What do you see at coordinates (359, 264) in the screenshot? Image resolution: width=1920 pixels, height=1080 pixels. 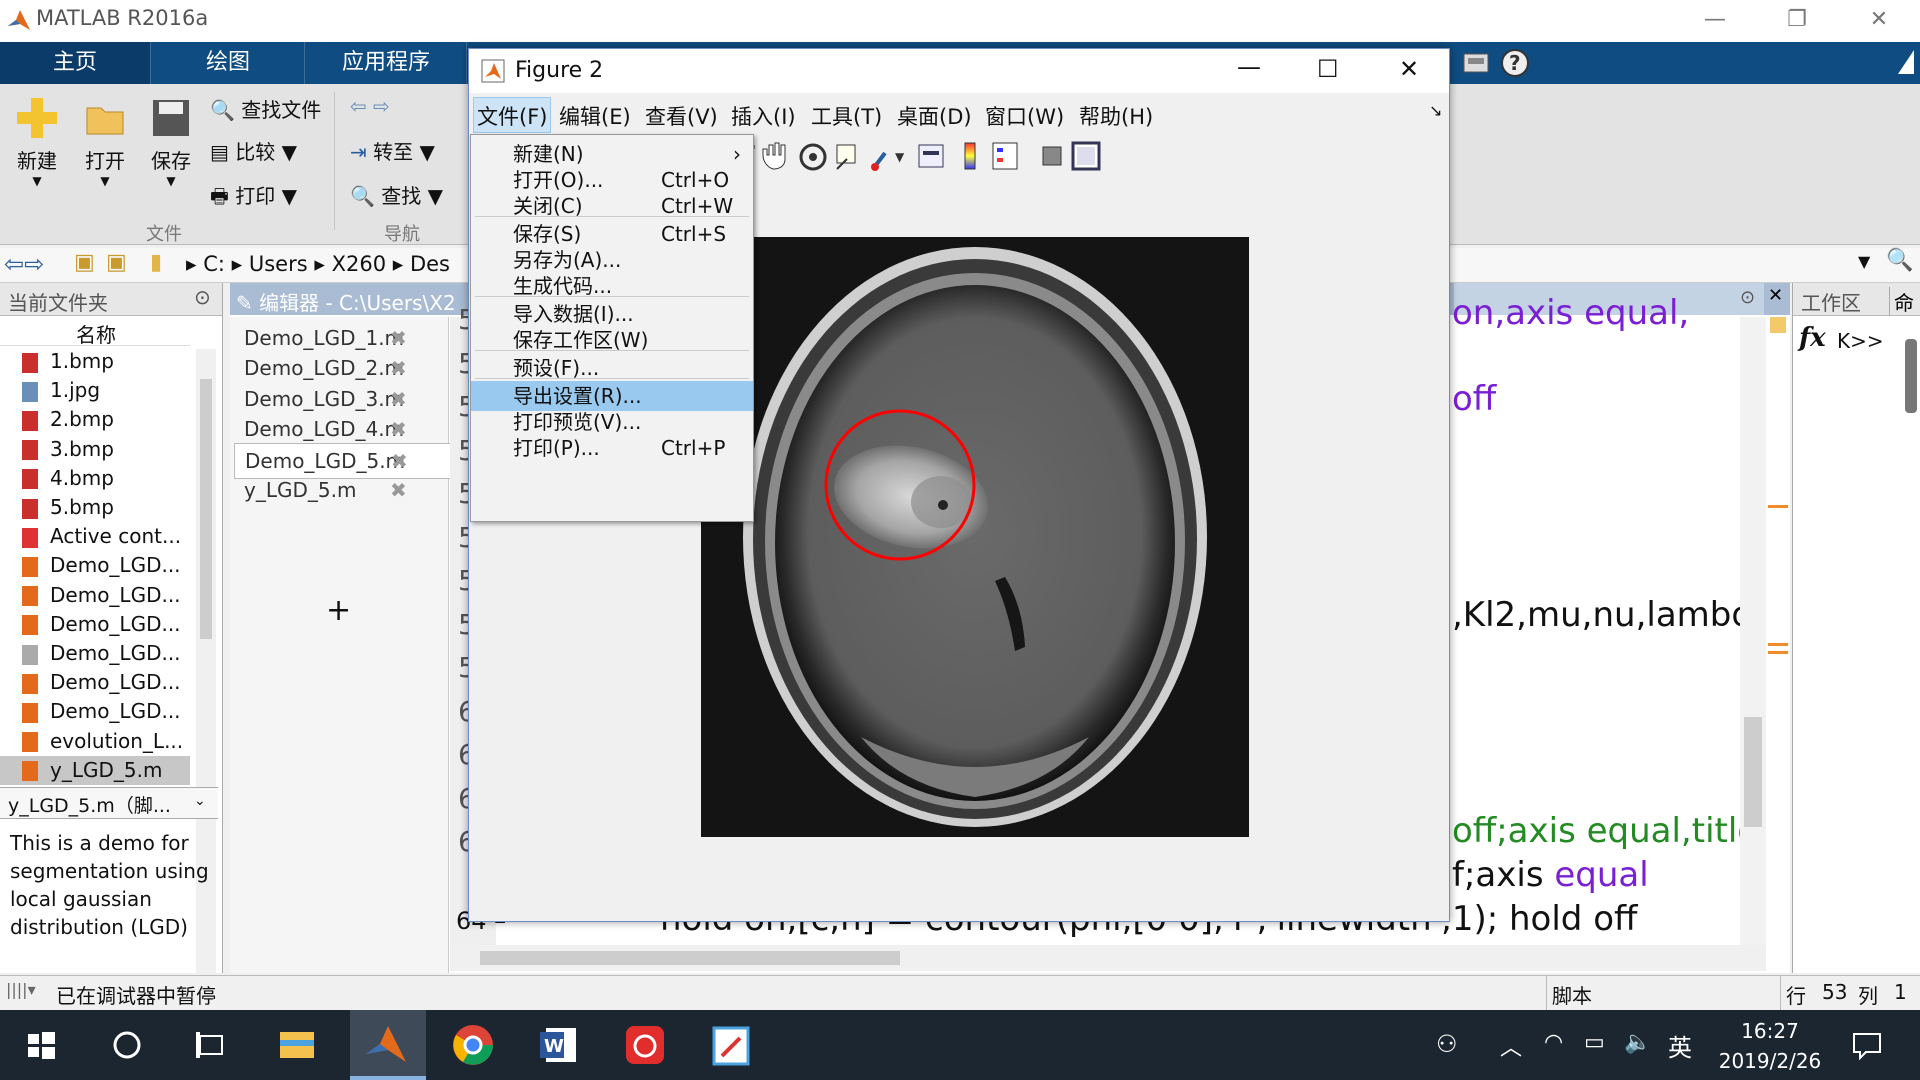 I see `crumb-x260: X260` at bounding box center [359, 264].